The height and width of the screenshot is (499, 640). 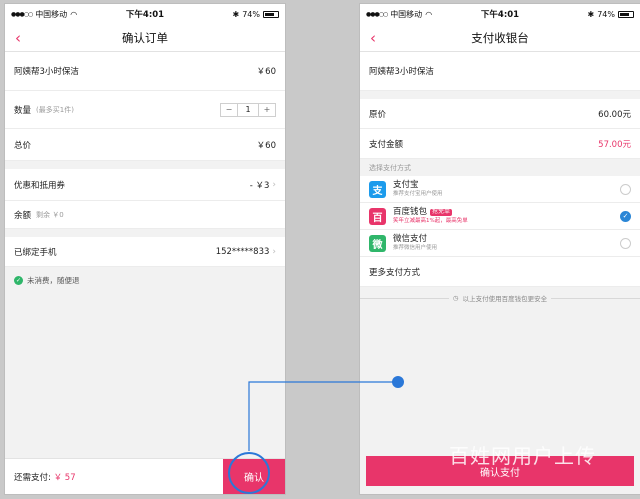 I want to click on page-title: 支付收银台, so click(x=500, y=37).